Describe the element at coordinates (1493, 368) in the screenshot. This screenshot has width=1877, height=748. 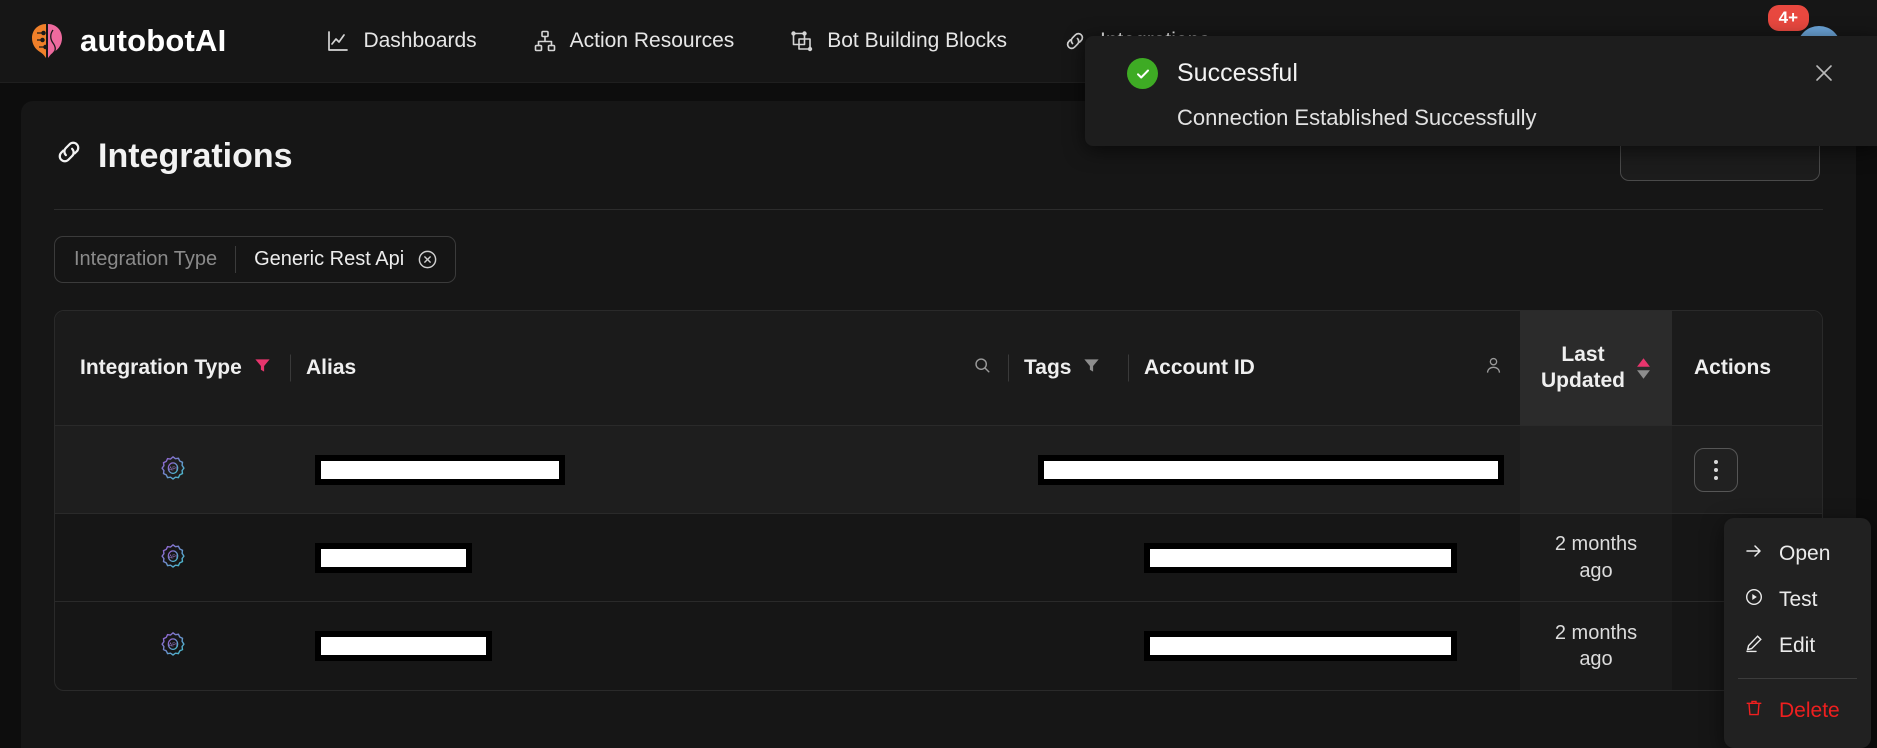
I see `person-icon` at that location.